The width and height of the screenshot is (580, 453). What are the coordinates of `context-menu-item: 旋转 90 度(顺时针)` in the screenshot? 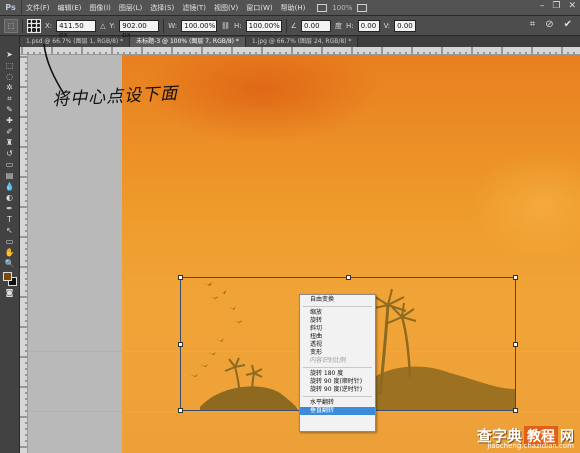 It's located at (337, 382).